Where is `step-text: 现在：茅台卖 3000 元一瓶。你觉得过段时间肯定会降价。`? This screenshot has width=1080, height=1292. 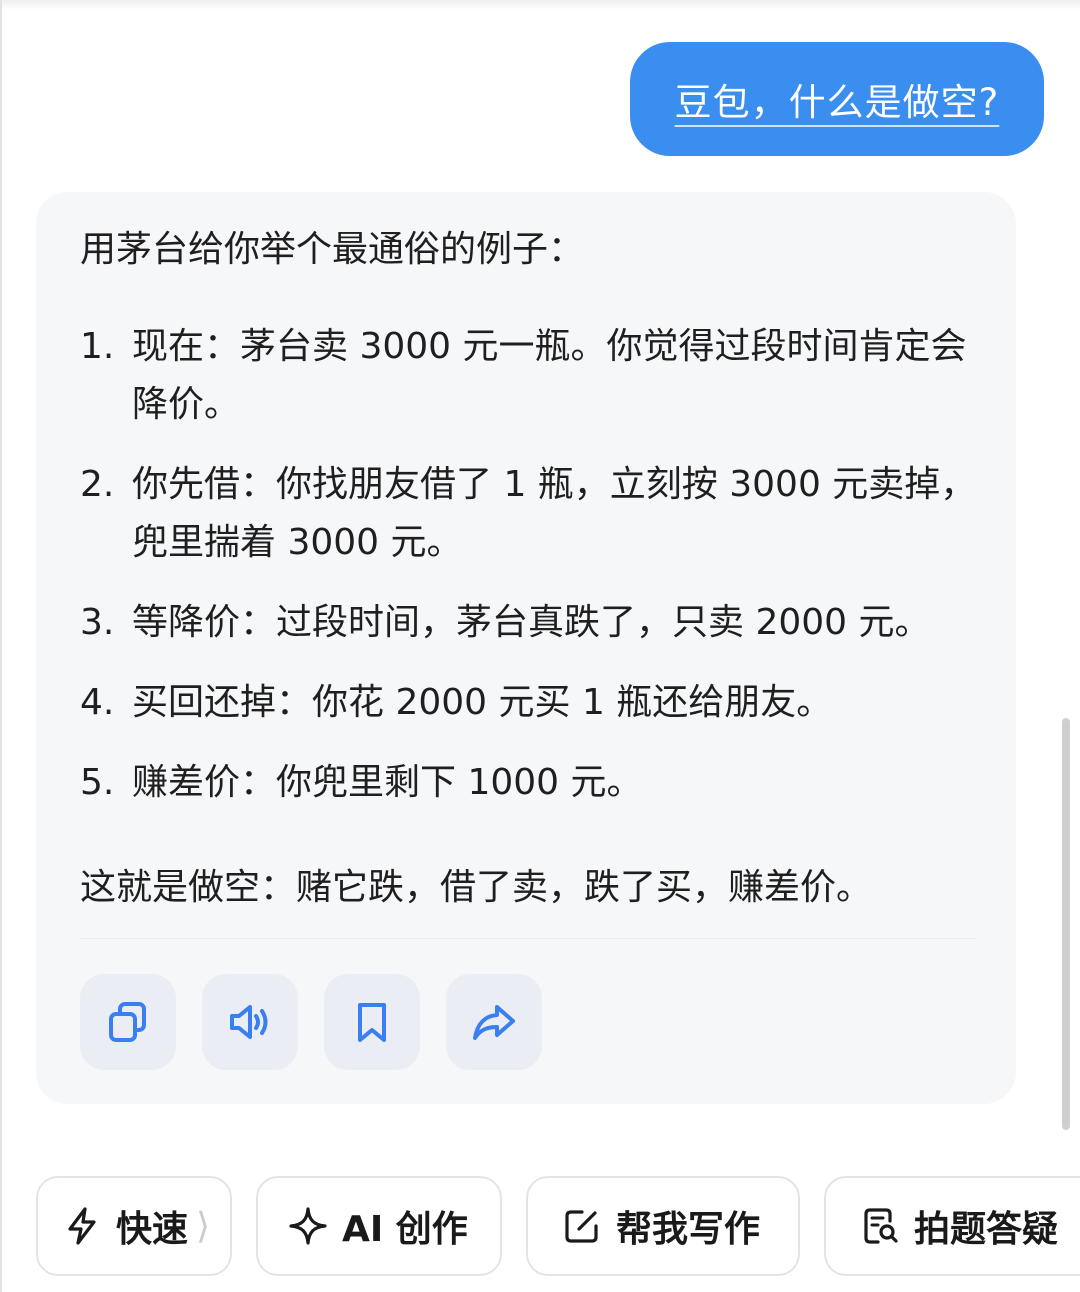 step-text: 现在：茅台卖 3000 元一瓶。你觉得过段时间肯定会降价。 is located at coordinates (549, 375).